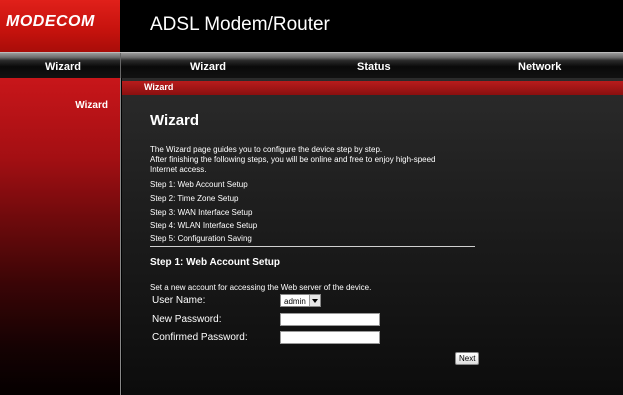  I want to click on nav-tab-status: Status, so click(374, 67).